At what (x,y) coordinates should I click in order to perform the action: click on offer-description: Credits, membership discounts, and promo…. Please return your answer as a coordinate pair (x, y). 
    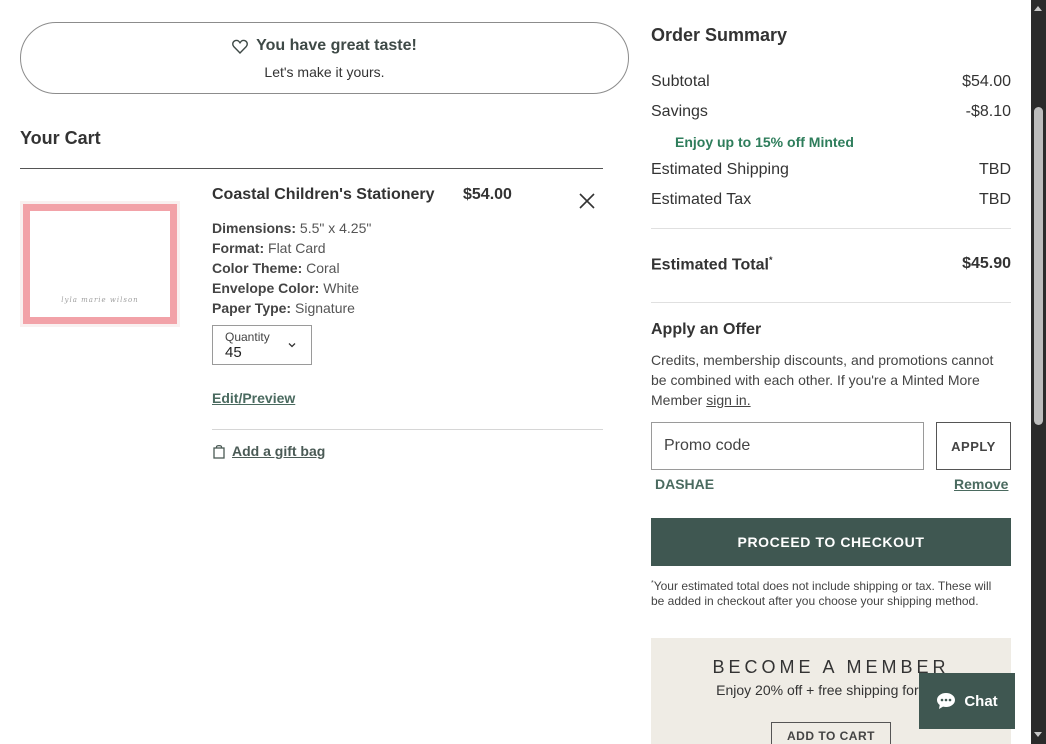
    Looking at the image, I should click on (822, 380).